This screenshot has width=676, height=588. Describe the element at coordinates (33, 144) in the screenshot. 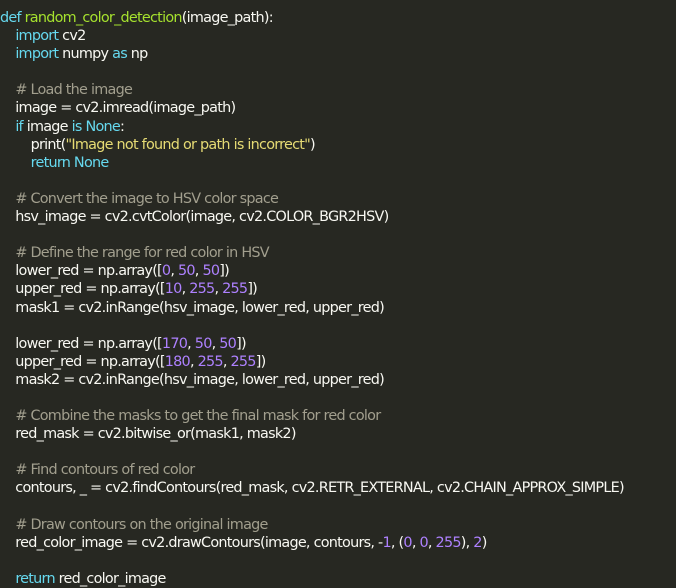

I see `code-token: print(` at that location.